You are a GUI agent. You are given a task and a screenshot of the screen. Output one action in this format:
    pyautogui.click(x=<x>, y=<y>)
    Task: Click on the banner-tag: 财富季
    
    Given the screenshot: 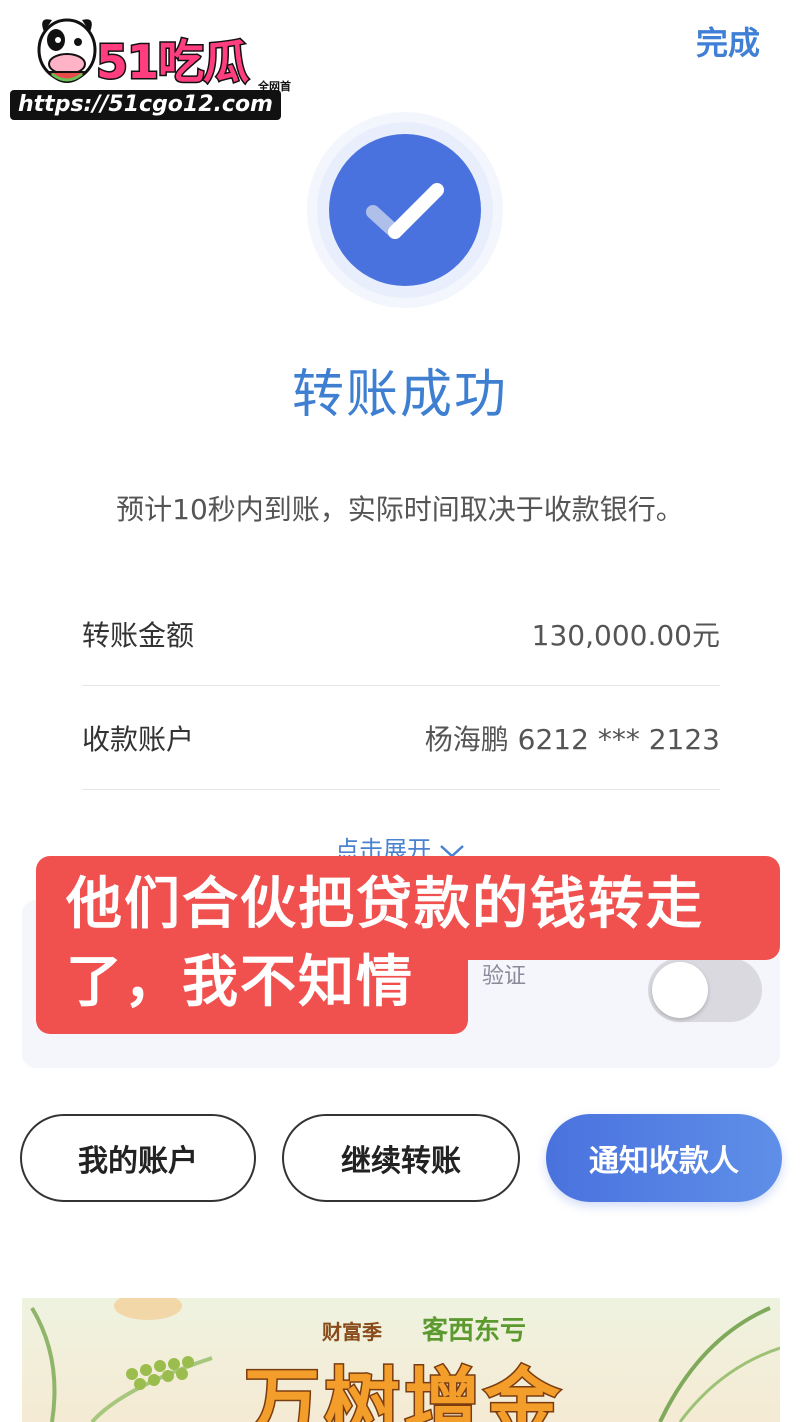 What is the action you would take?
    pyautogui.click(x=352, y=1332)
    